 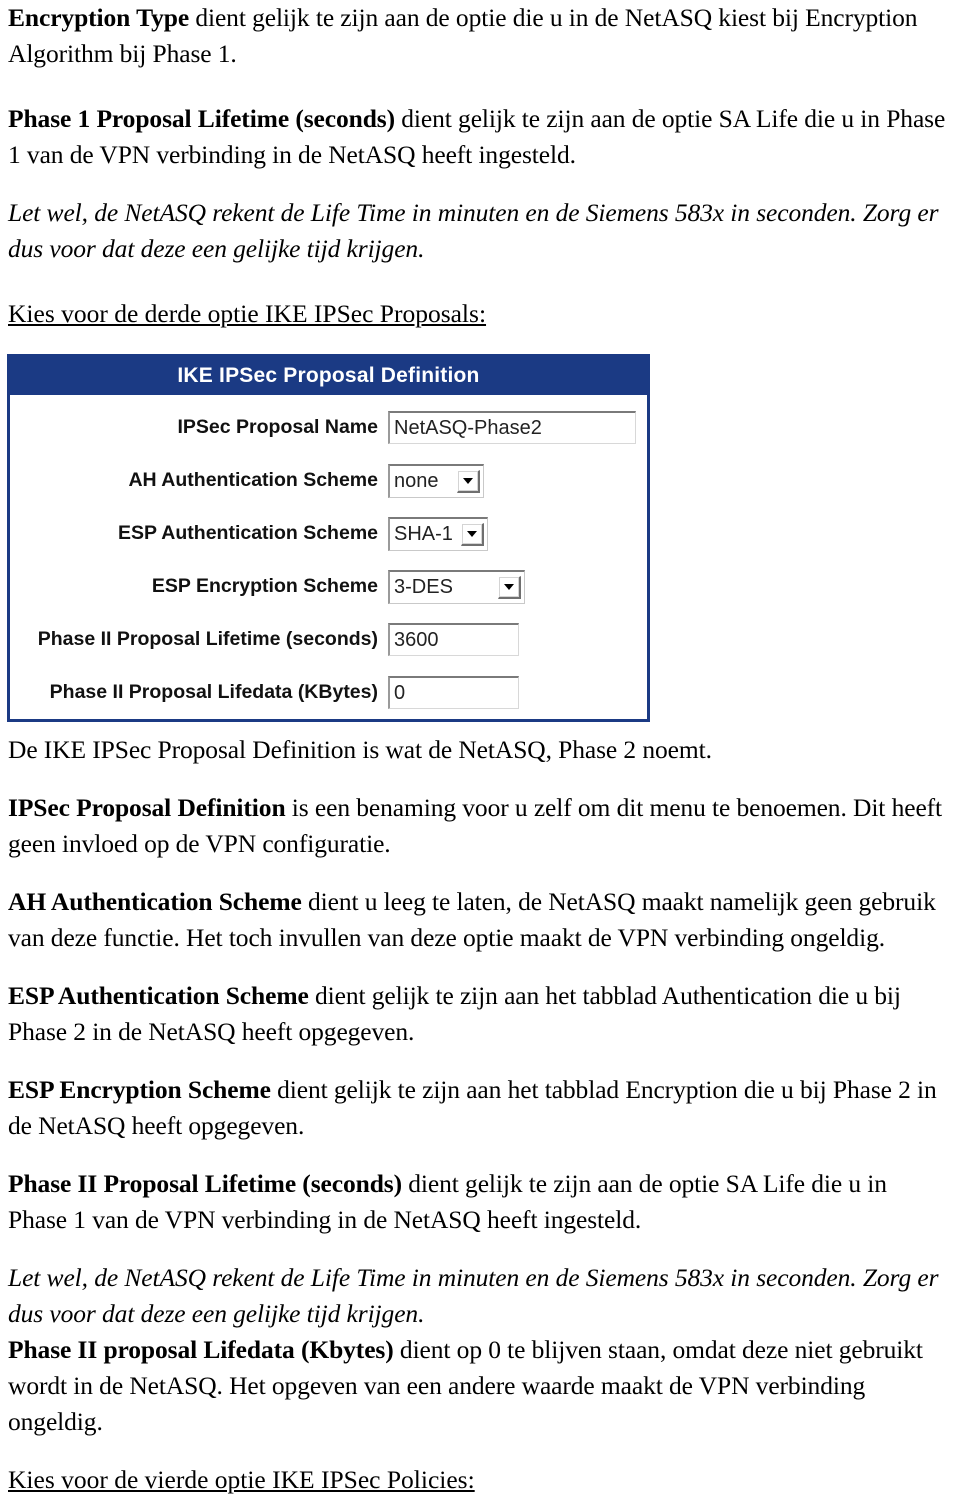 I want to click on esp-encryption-scheme-select: 3-DES, so click(x=456, y=586).